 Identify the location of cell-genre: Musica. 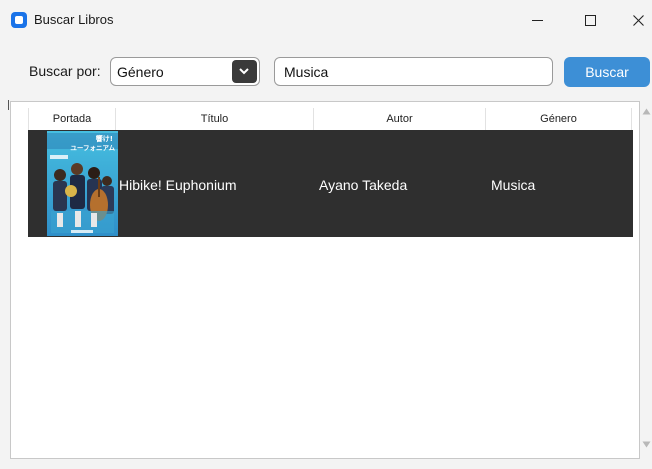
(513, 185).